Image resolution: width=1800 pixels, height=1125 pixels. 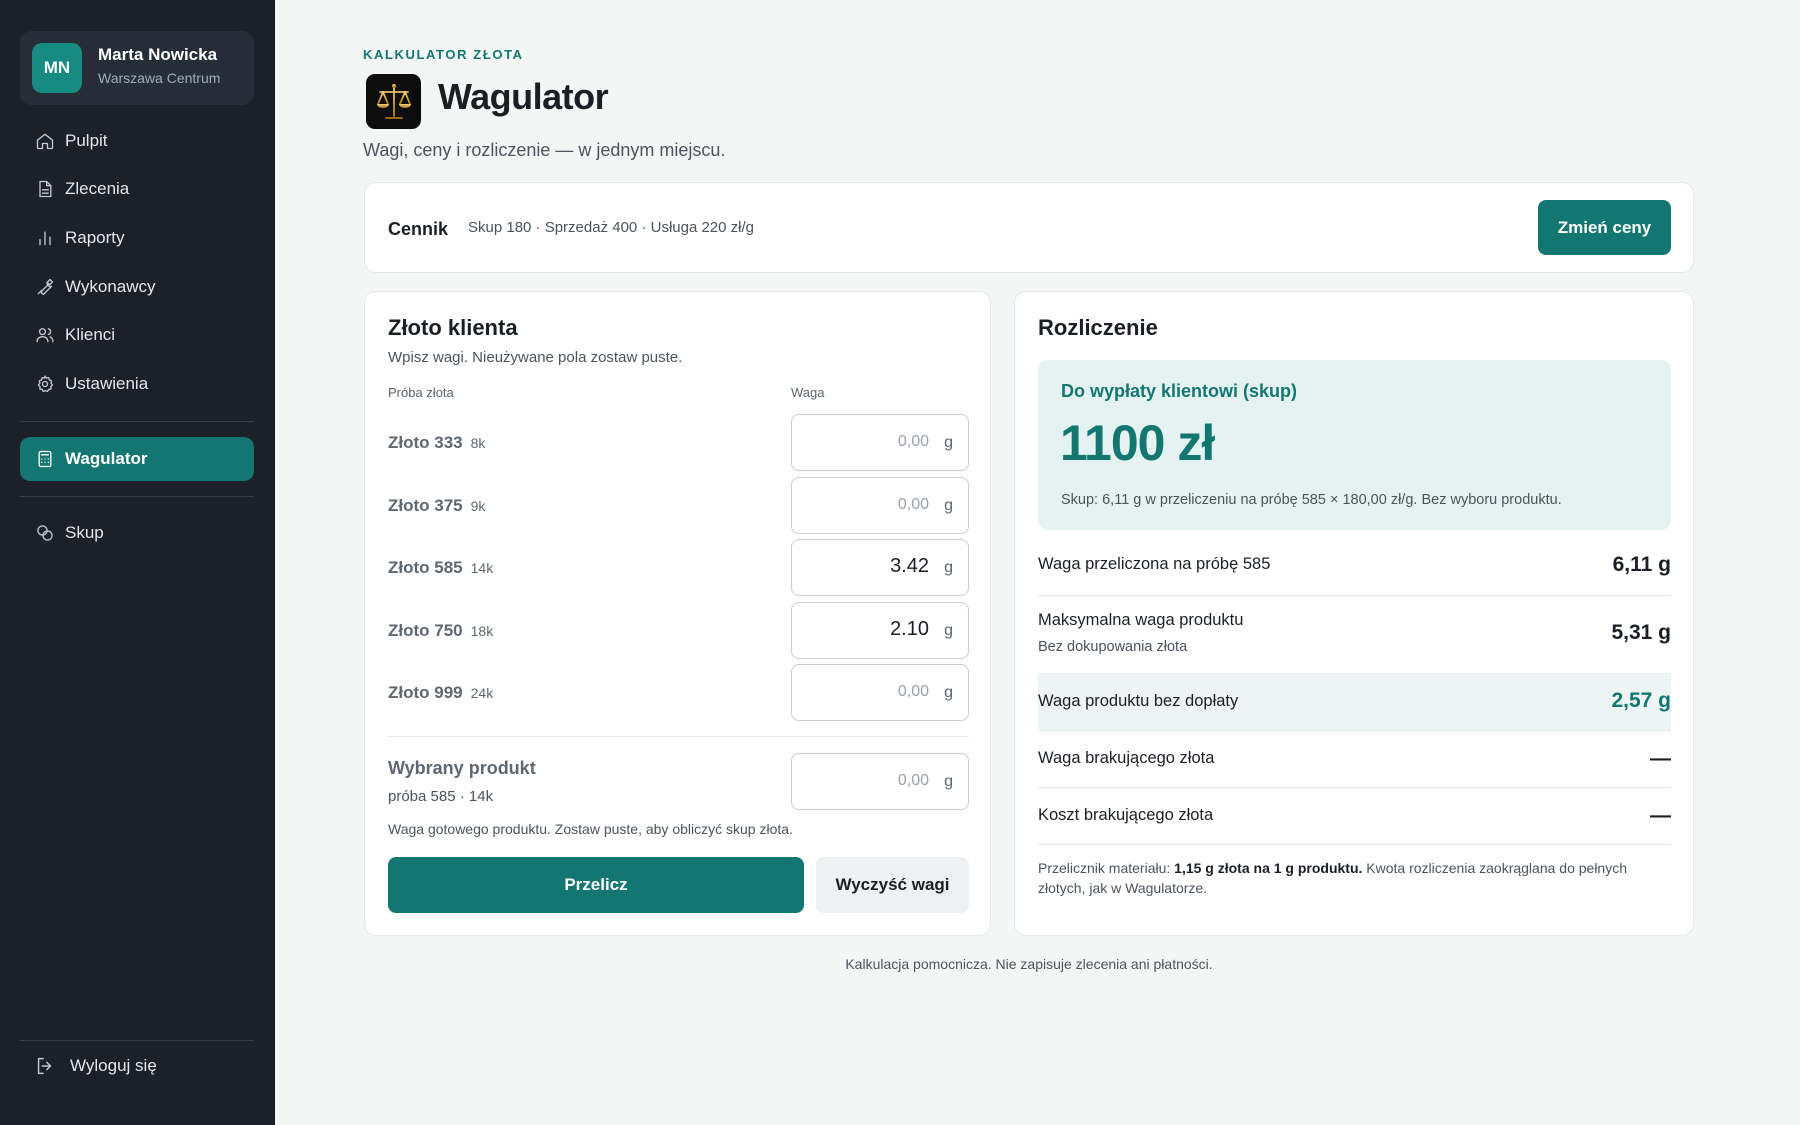 What do you see at coordinates (596, 885) in the screenshot?
I see `calculate-button: Przelicz` at bounding box center [596, 885].